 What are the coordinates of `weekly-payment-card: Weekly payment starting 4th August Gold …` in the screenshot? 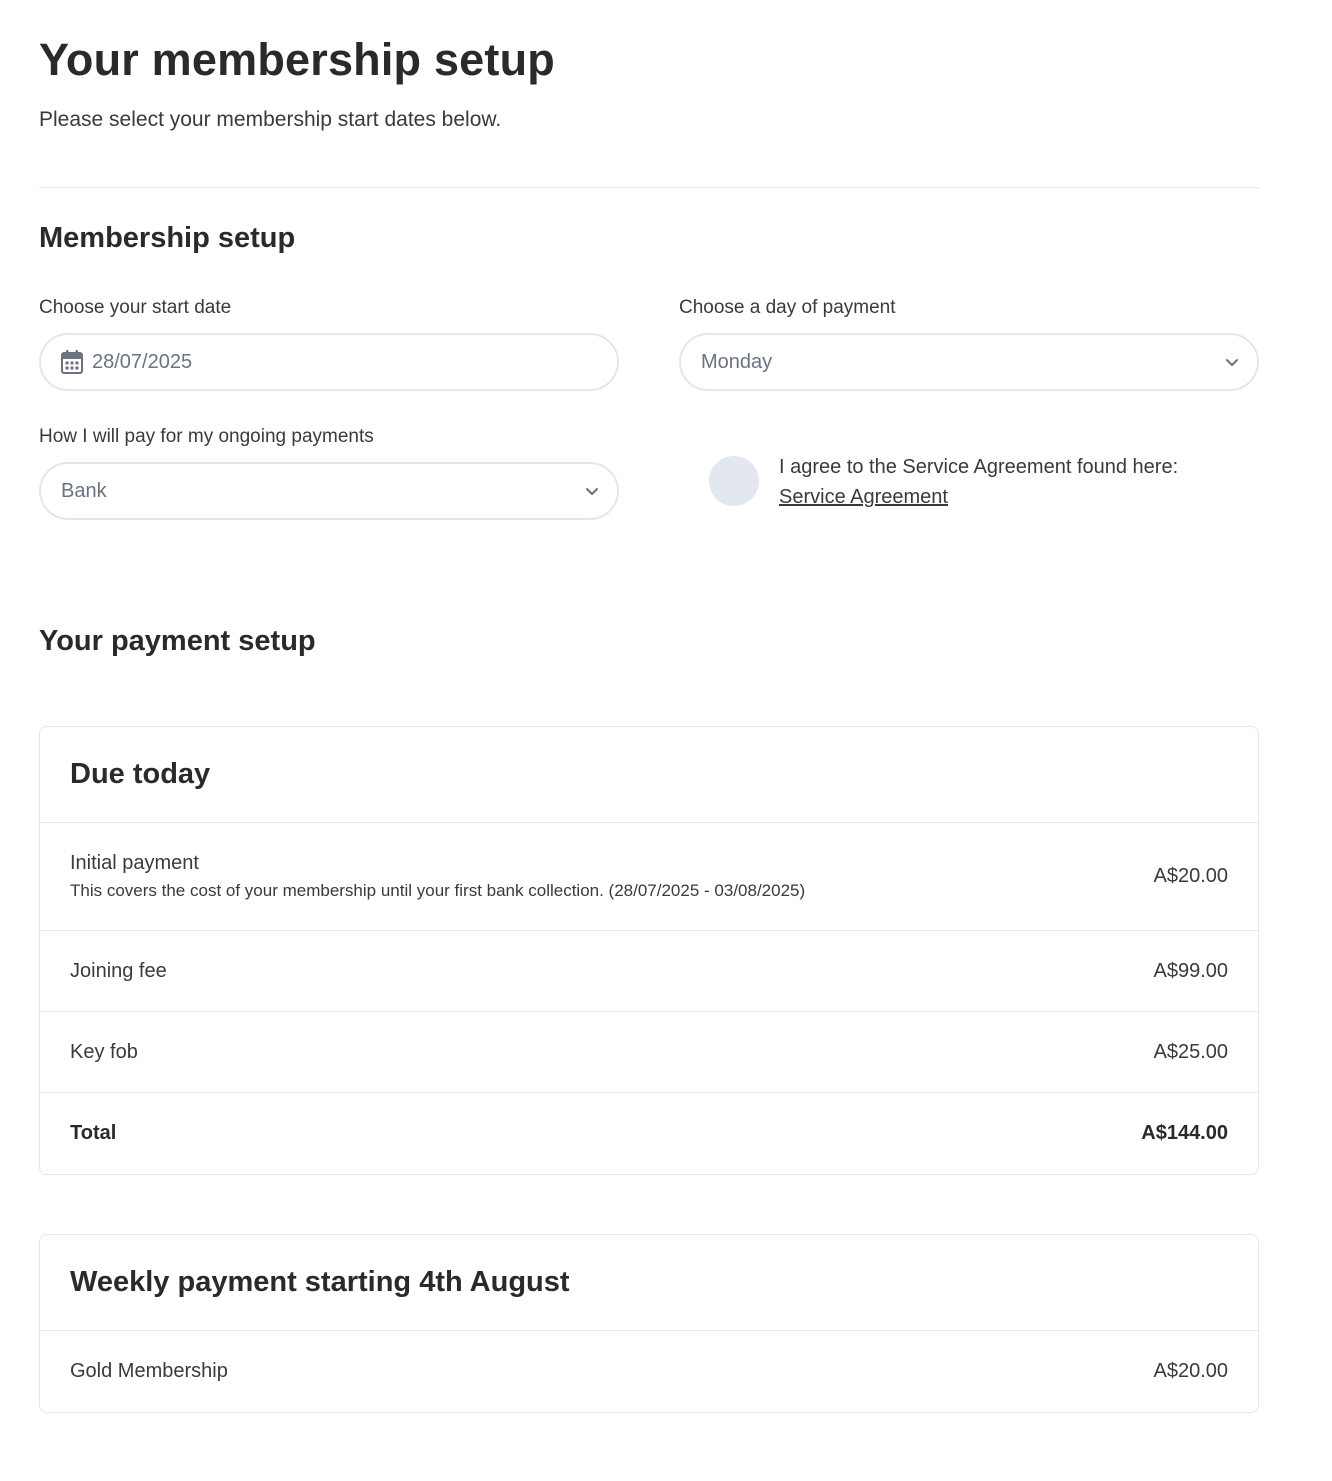 It's located at (649, 1323).